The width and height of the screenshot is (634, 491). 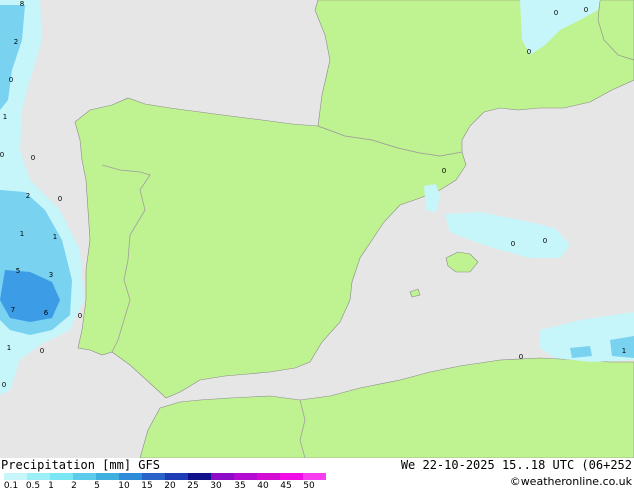 What do you see at coordinates (22, 4) in the screenshot?
I see `value-label: 8` at bounding box center [22, 4].